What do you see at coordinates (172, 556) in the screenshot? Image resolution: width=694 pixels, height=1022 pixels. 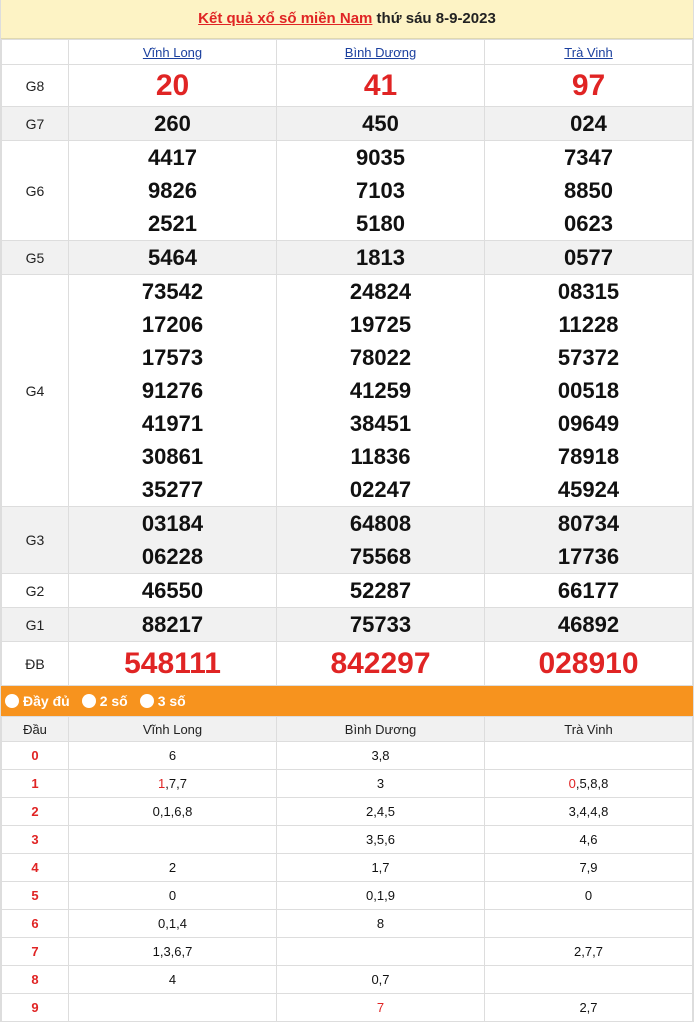 I see `winning-number: 06228` at bounding box center [172, 556].